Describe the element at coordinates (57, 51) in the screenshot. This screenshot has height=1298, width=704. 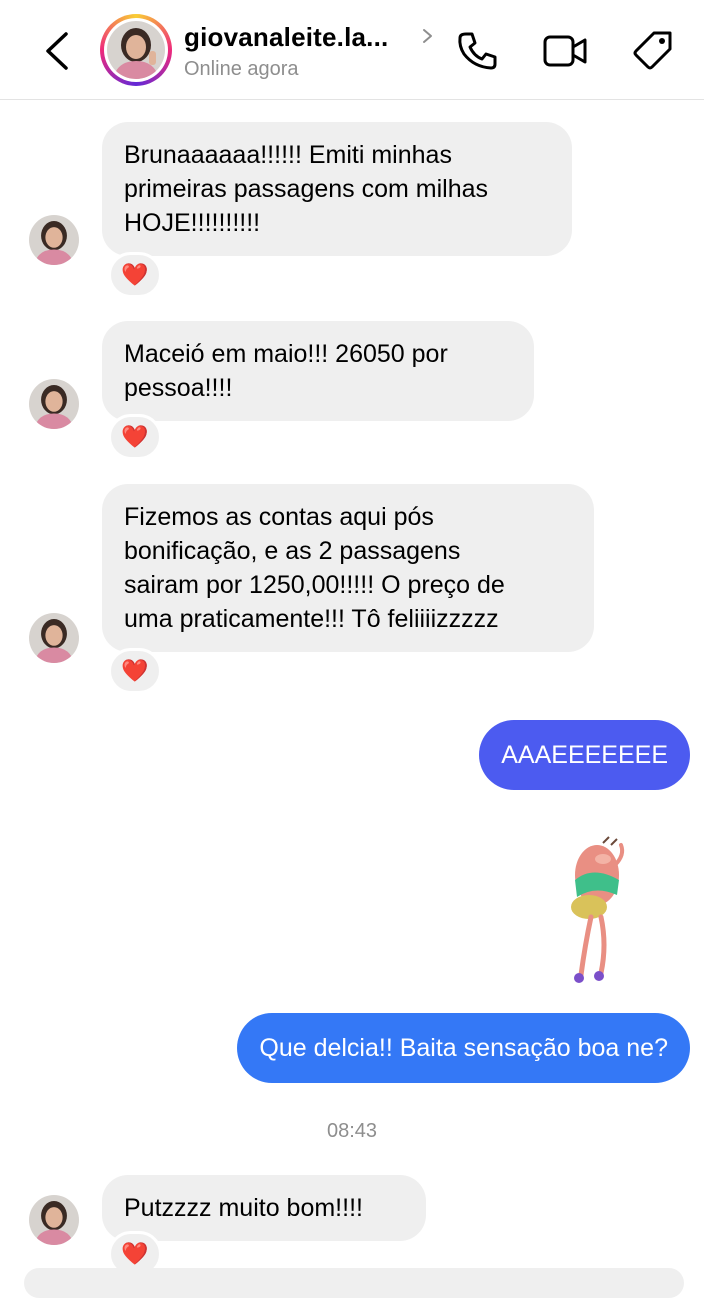
I see `chevron-left-icon` at that location.